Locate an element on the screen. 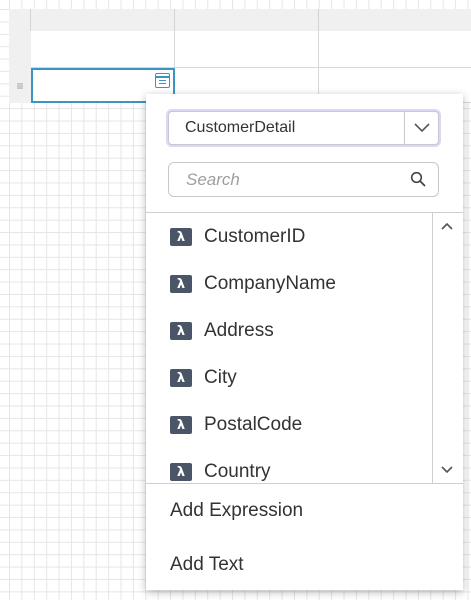  field-item-country: λ Country is located at coordinates (220, 470).